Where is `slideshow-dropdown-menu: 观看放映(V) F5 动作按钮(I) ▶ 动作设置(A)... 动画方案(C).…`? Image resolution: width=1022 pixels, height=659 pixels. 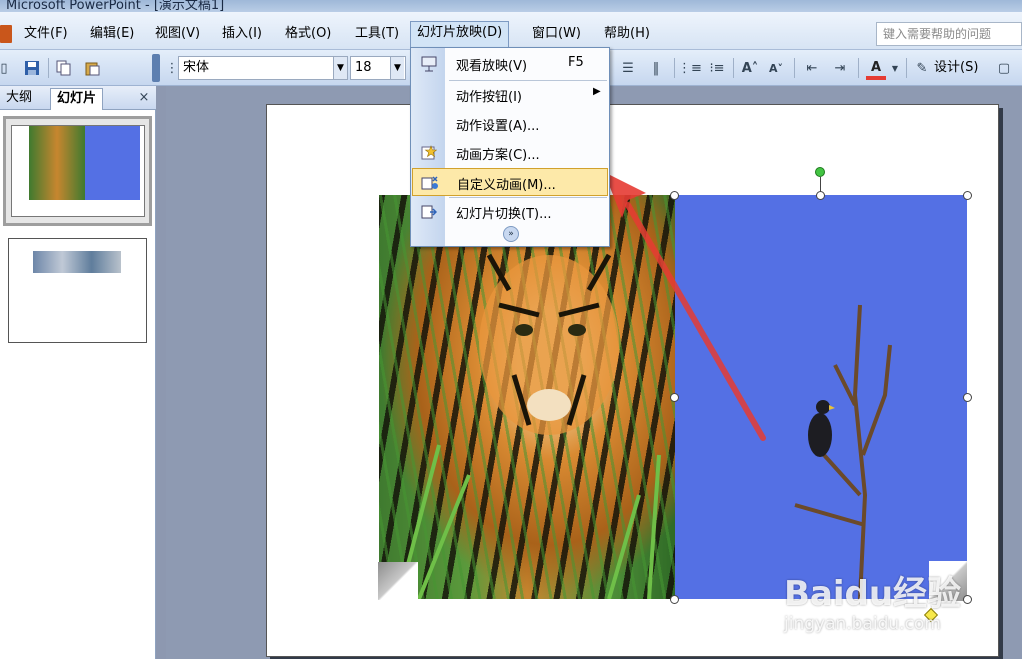 slideshow-dropdown-menu: 观看放映(V) F5 动作按钮(I) ▶ 动作设置(A)... 动画方案(C).… is located at coordinates (510, 147).